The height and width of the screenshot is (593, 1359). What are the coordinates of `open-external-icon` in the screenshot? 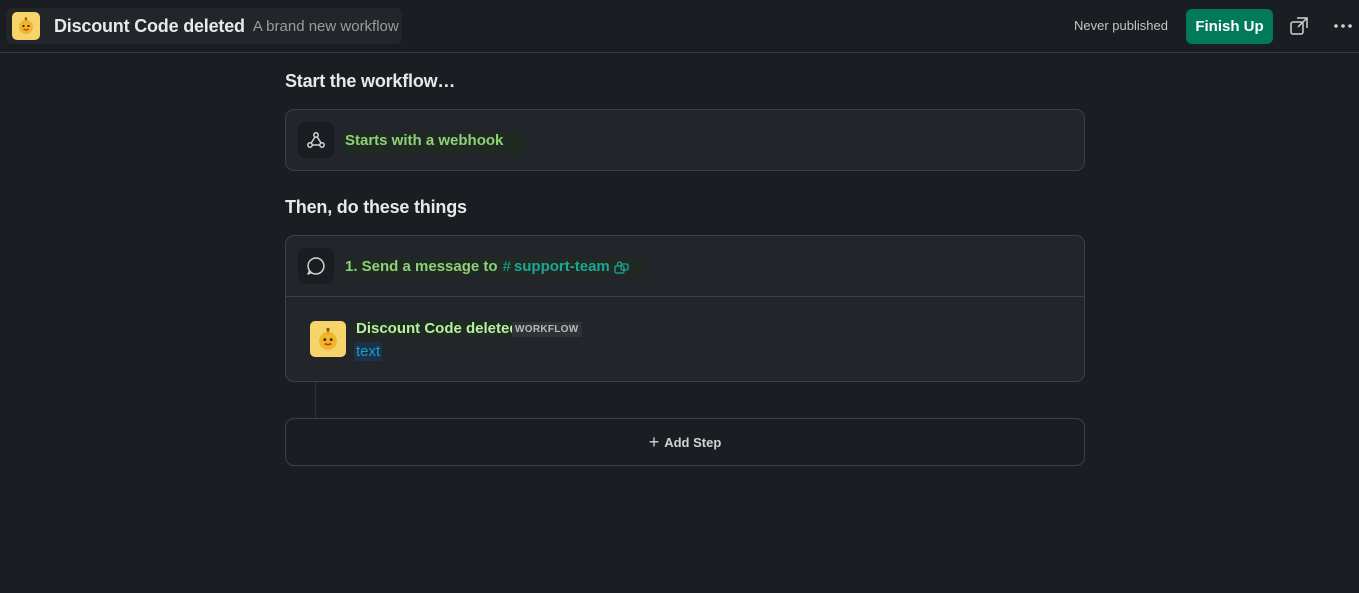 It's located at (1299, 26).